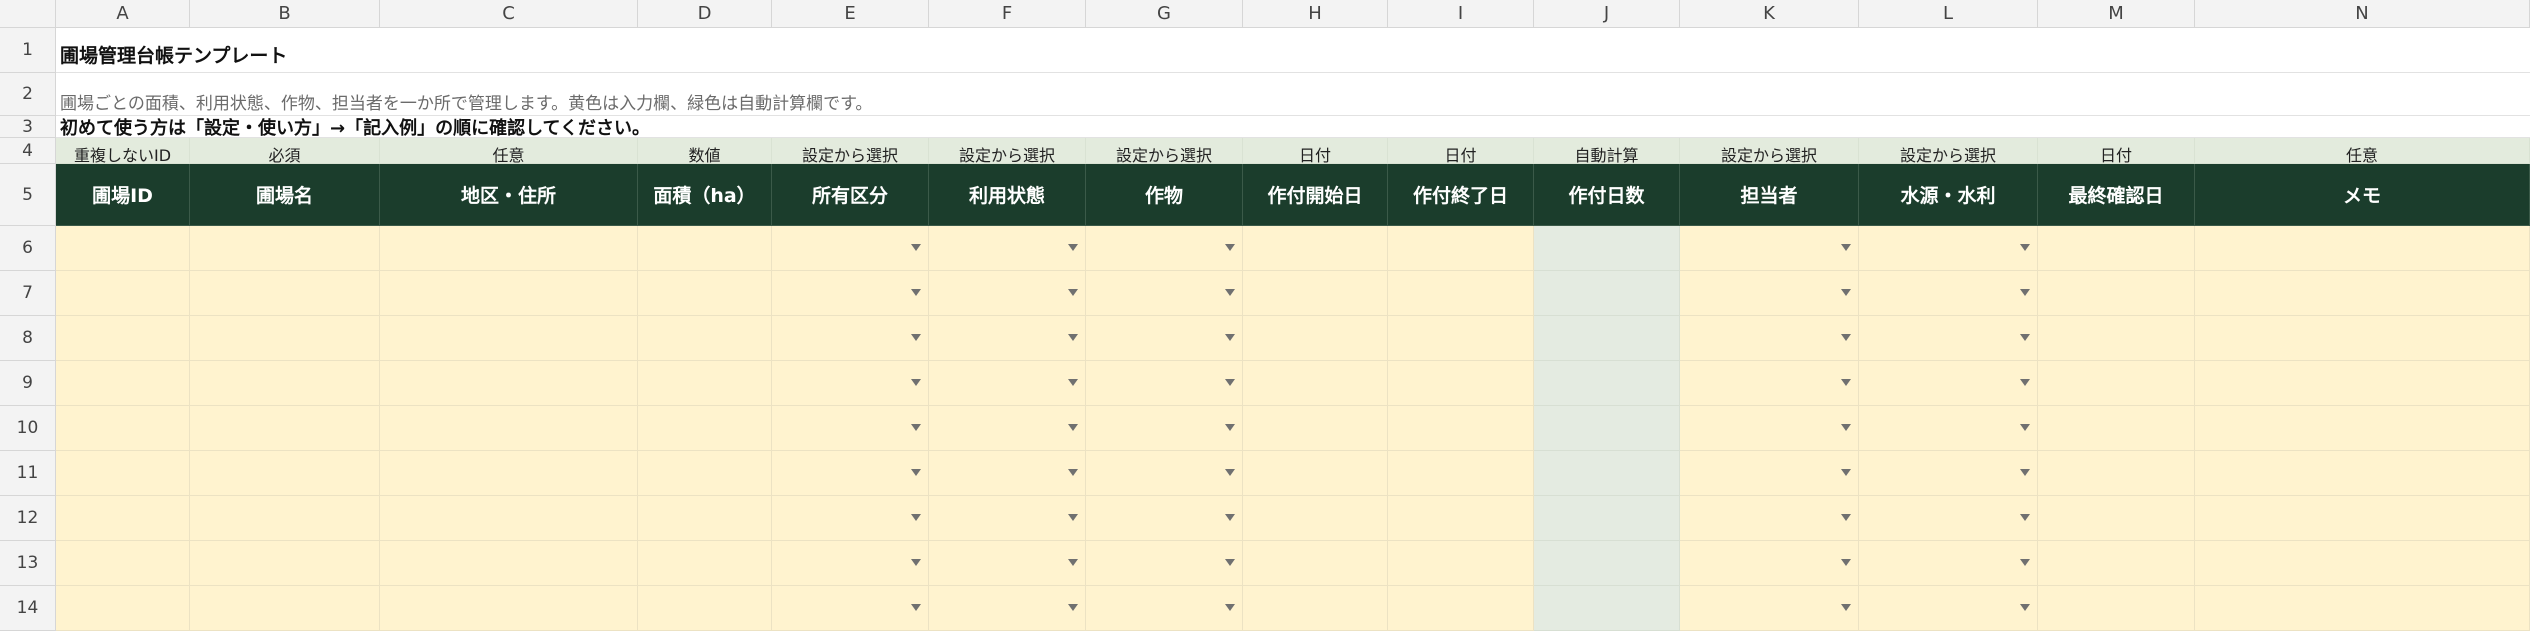 This screenshot has width=2531, height=640. I want to click on column-header-e: E, so click(850, 14).